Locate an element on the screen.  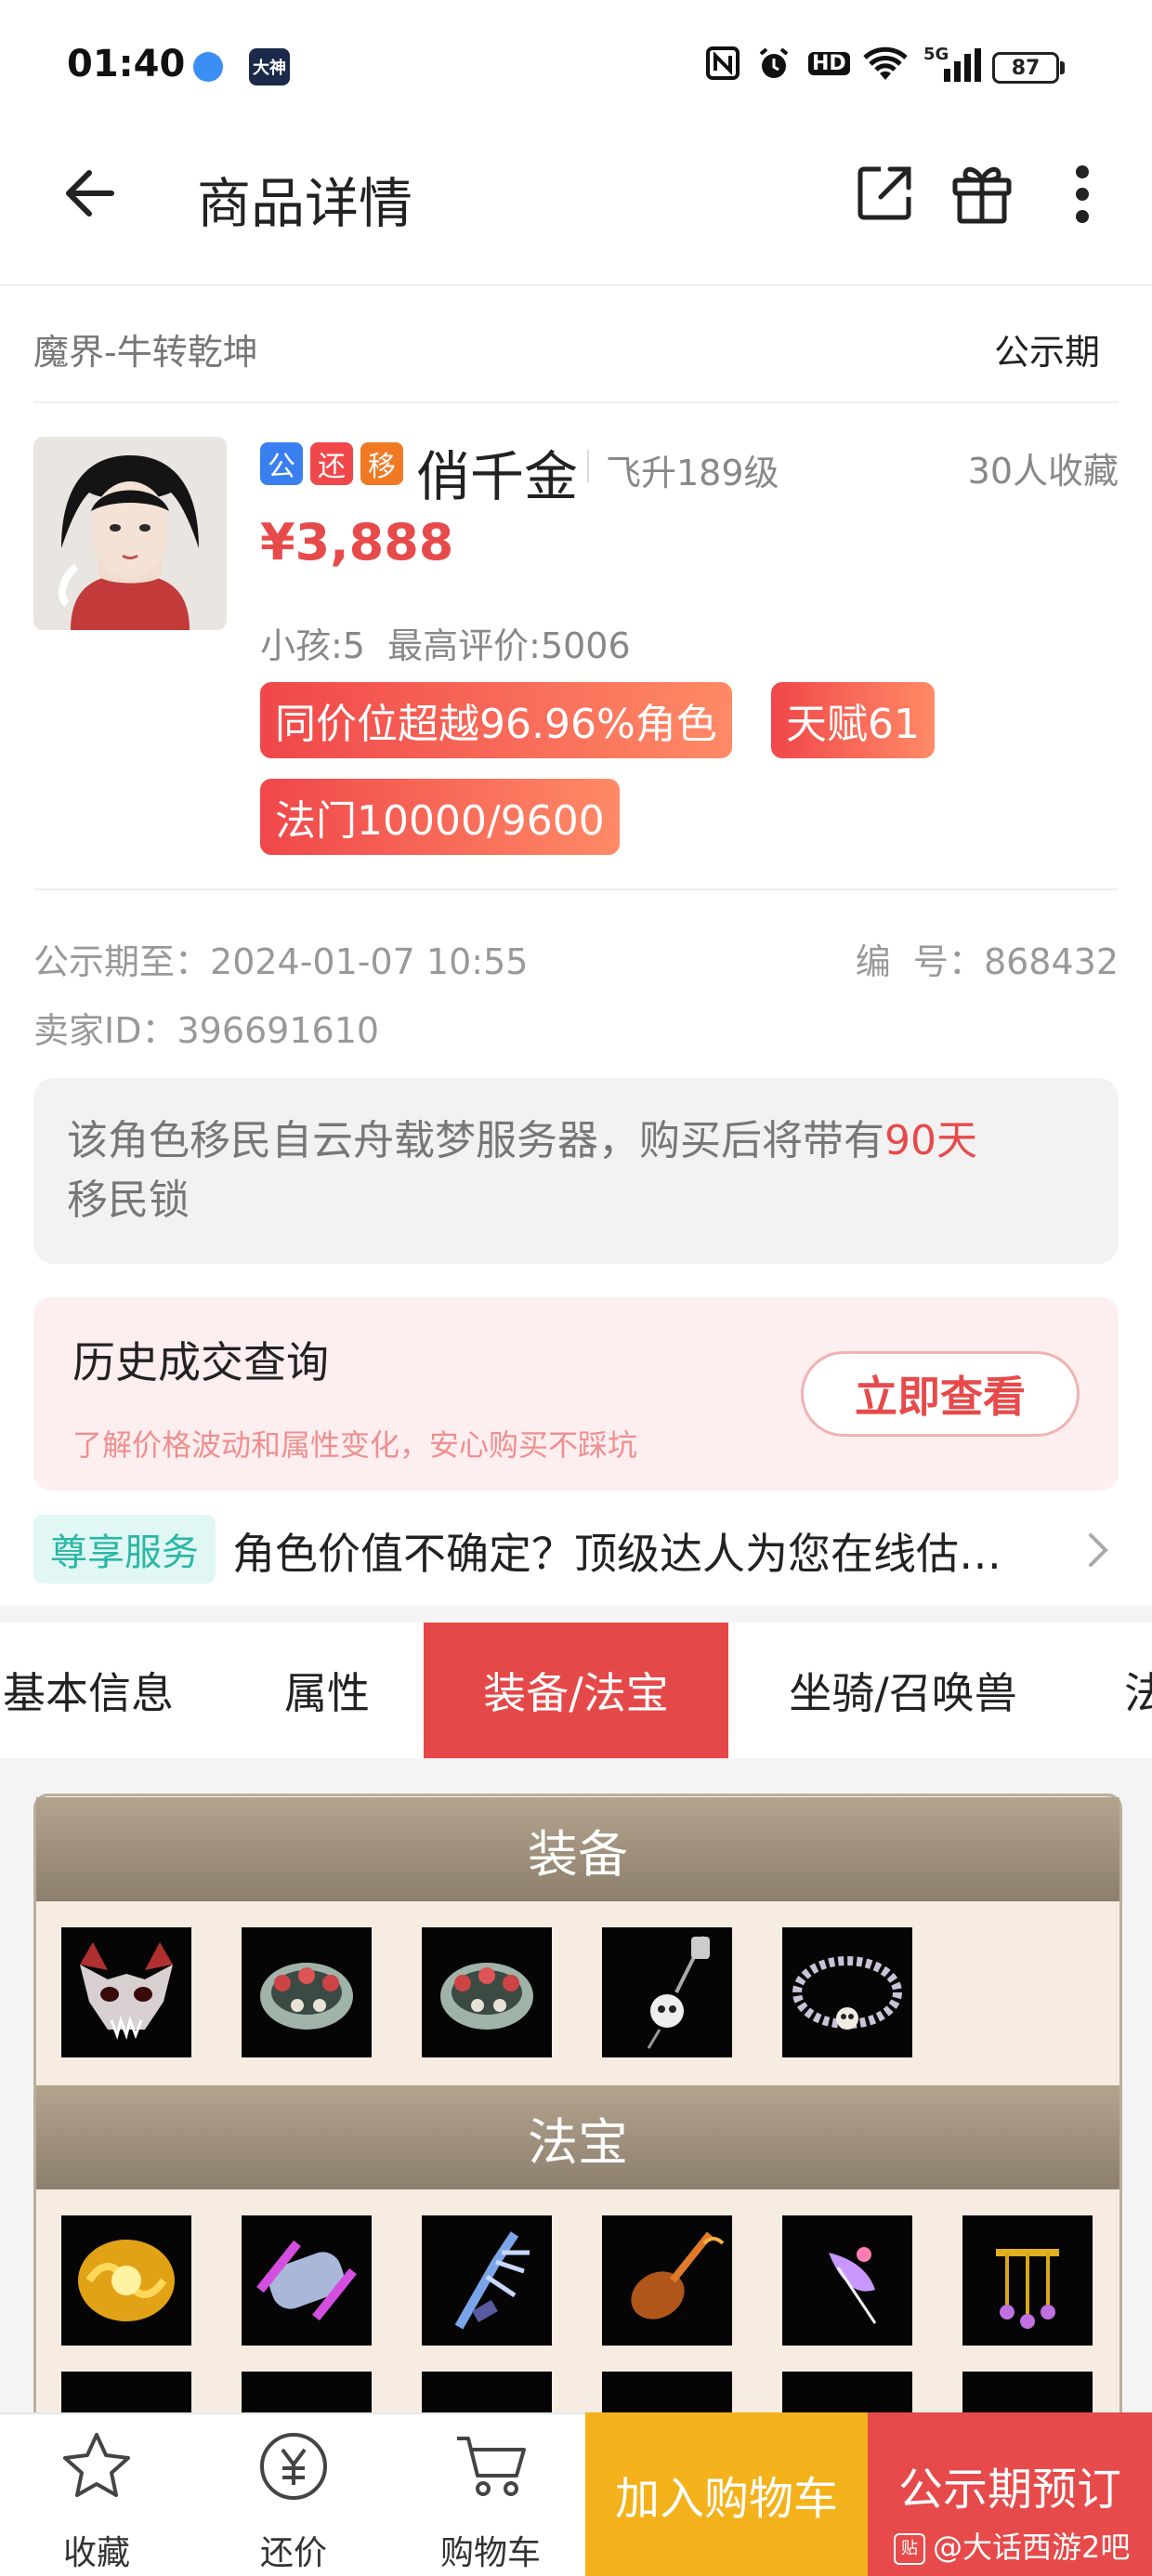
tieba-logo-icon: 贴 is located at coordinates (909, 2549).